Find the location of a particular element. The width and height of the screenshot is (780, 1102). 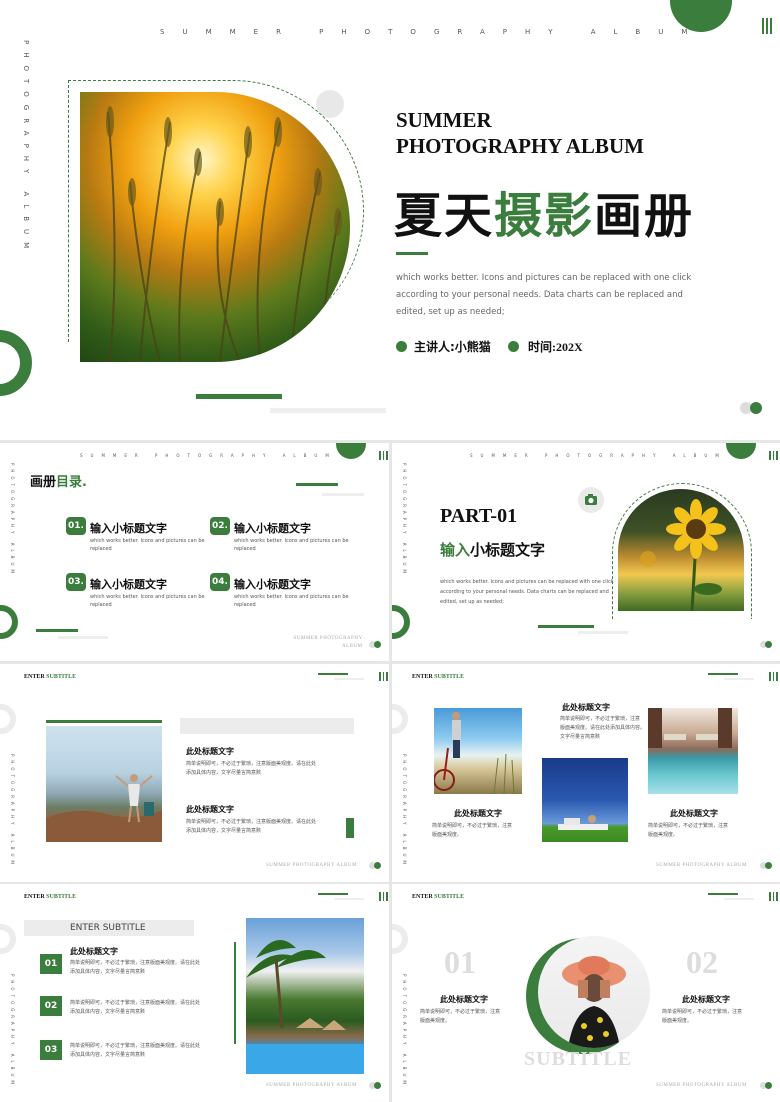

toc-title: 画册目录. is located at coordinates (58, 480).